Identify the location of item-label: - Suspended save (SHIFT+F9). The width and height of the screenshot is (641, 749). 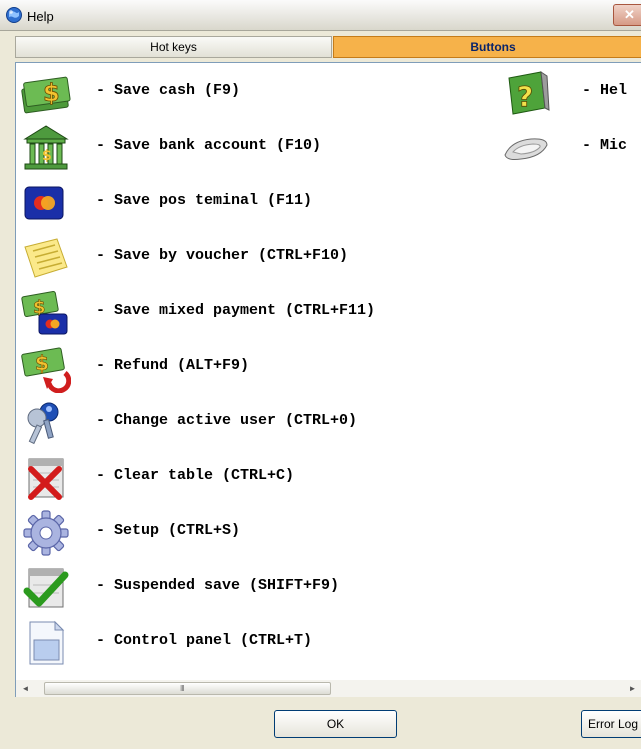
(218, 585).